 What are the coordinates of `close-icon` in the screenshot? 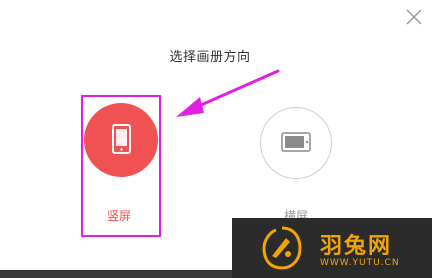 It's located at (414, 17).